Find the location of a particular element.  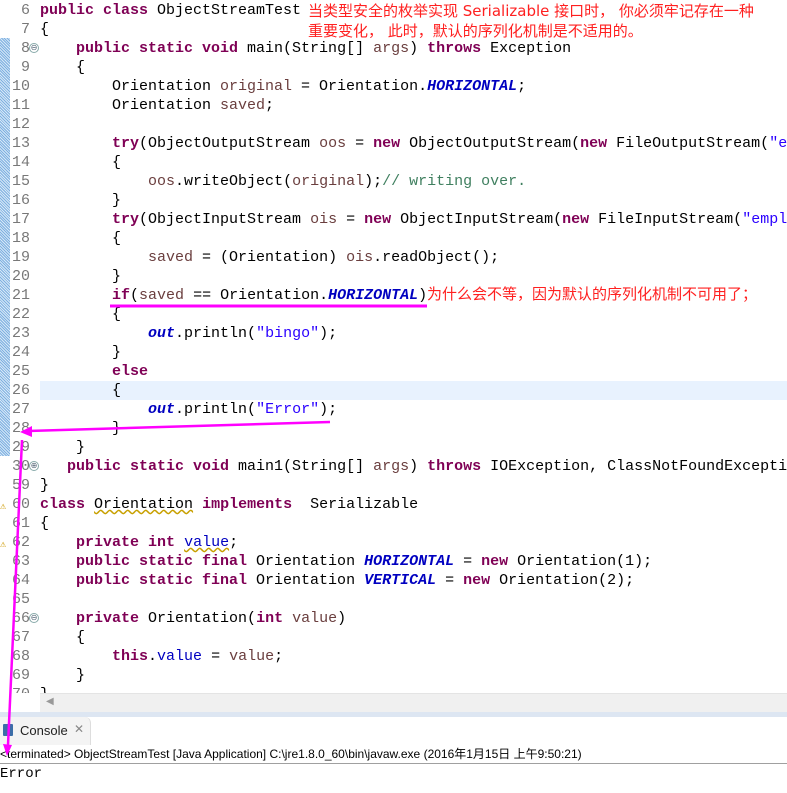

code-line: 16 } is located at coordinates (393, 200).